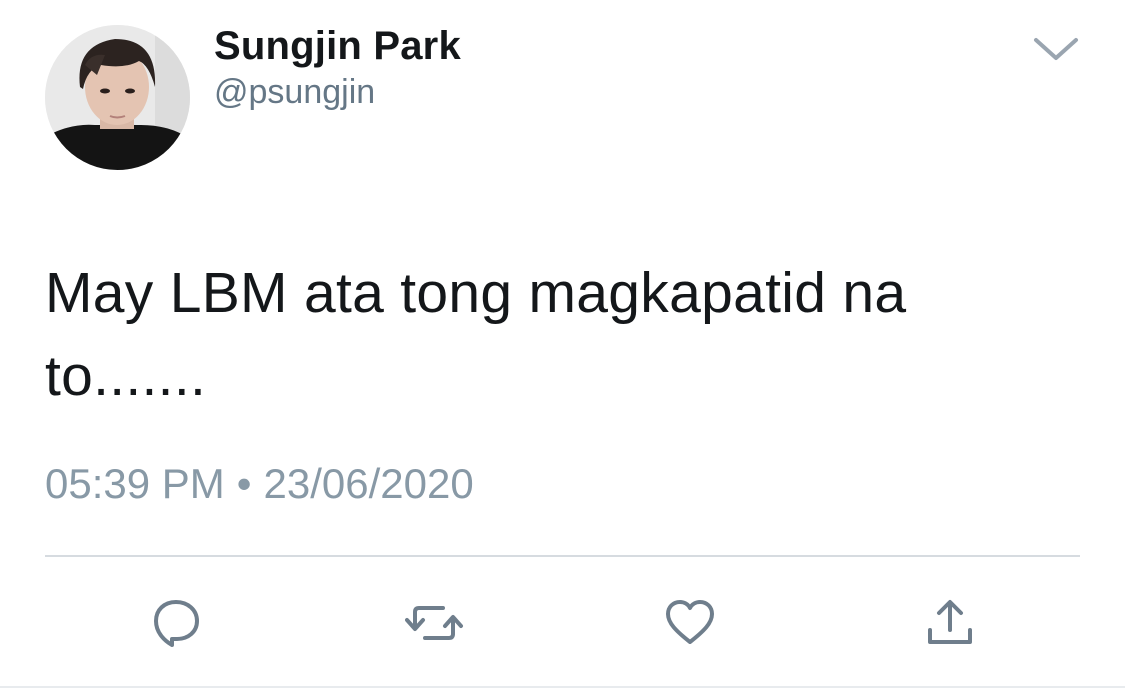 The width and height of the screenshot is (1125, 694). I want to click on display-name: Sungjin Park, so click(337, 46).